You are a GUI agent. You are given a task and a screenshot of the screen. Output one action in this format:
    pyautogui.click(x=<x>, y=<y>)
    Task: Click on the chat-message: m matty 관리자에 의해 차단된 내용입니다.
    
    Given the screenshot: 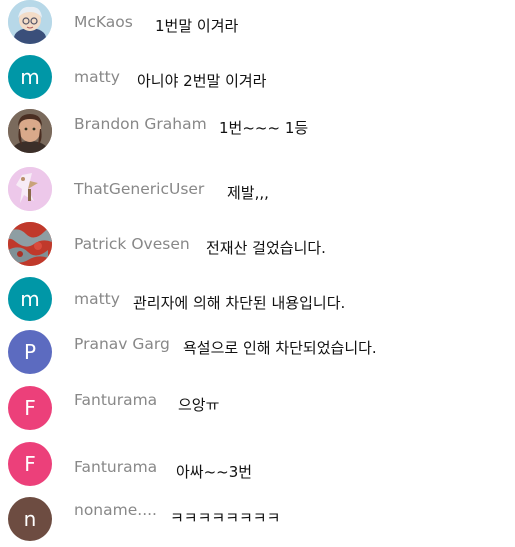 What is the action you would take?
    pyautogui.click(x=257, y=301)
    